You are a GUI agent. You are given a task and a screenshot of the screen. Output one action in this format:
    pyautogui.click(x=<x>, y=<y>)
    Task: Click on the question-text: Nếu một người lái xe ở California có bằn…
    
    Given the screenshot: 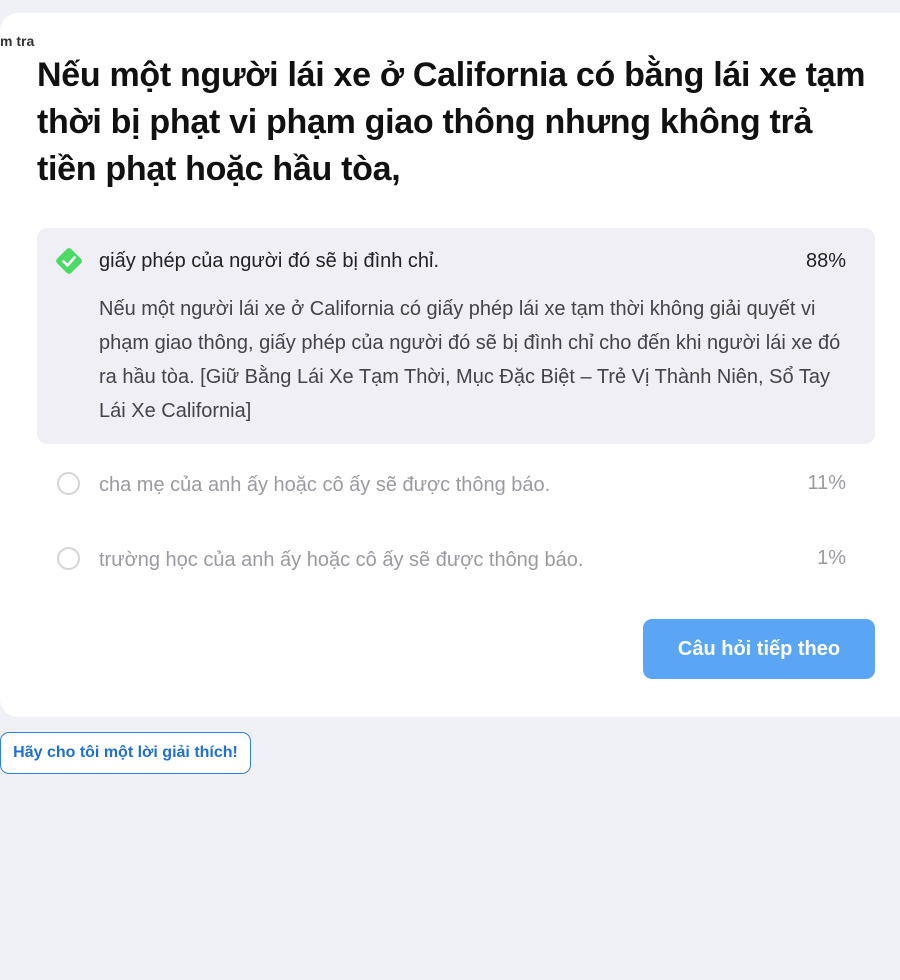 What is the action you would take?
    pyautogui.click(x=451, y=122)
    